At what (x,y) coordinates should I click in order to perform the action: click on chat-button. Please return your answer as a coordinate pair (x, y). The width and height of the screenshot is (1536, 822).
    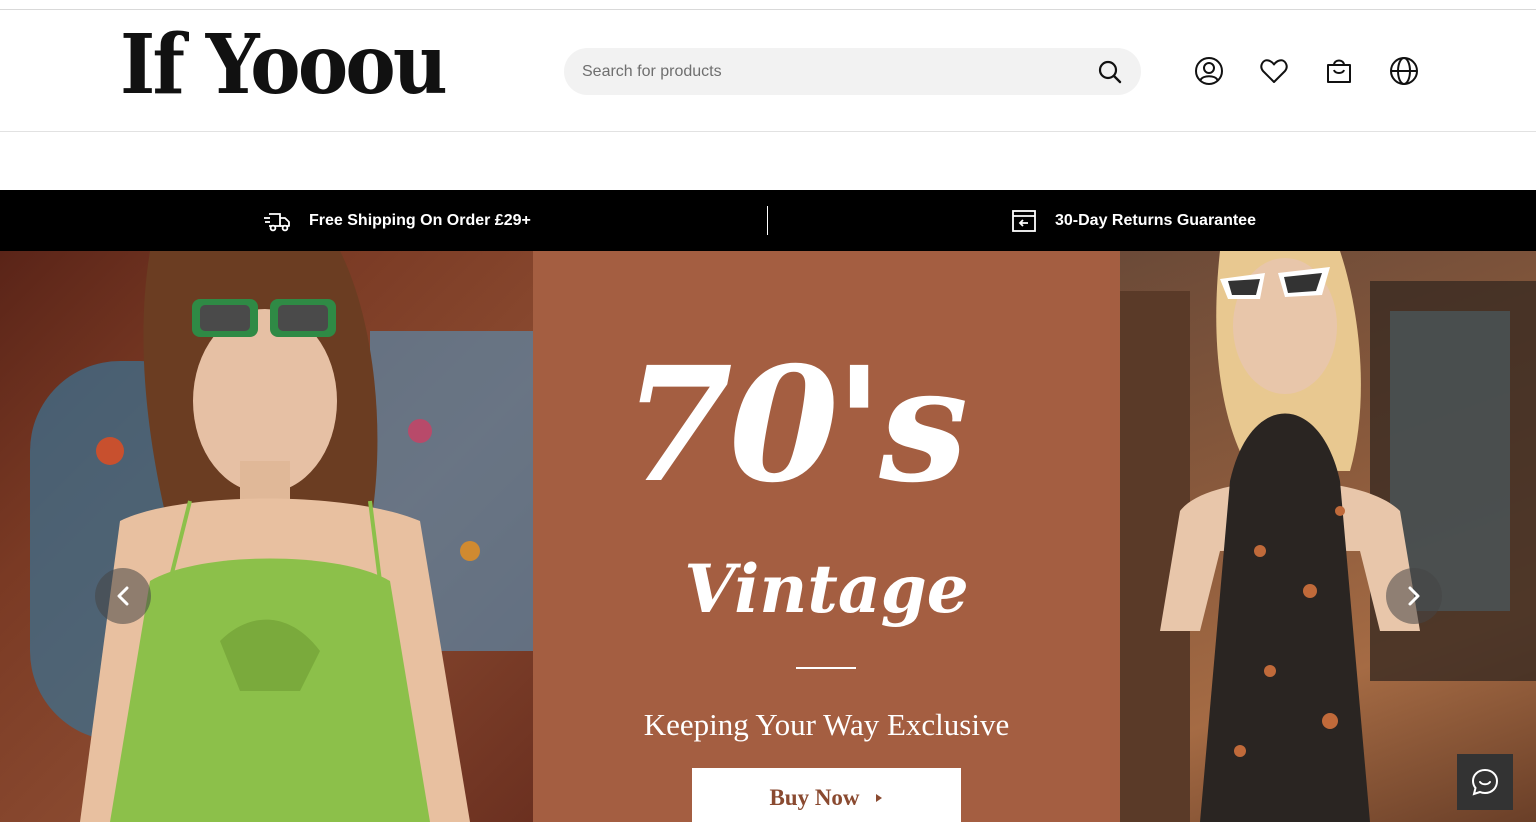
    Looking at the image, I should click on (1485, 782).